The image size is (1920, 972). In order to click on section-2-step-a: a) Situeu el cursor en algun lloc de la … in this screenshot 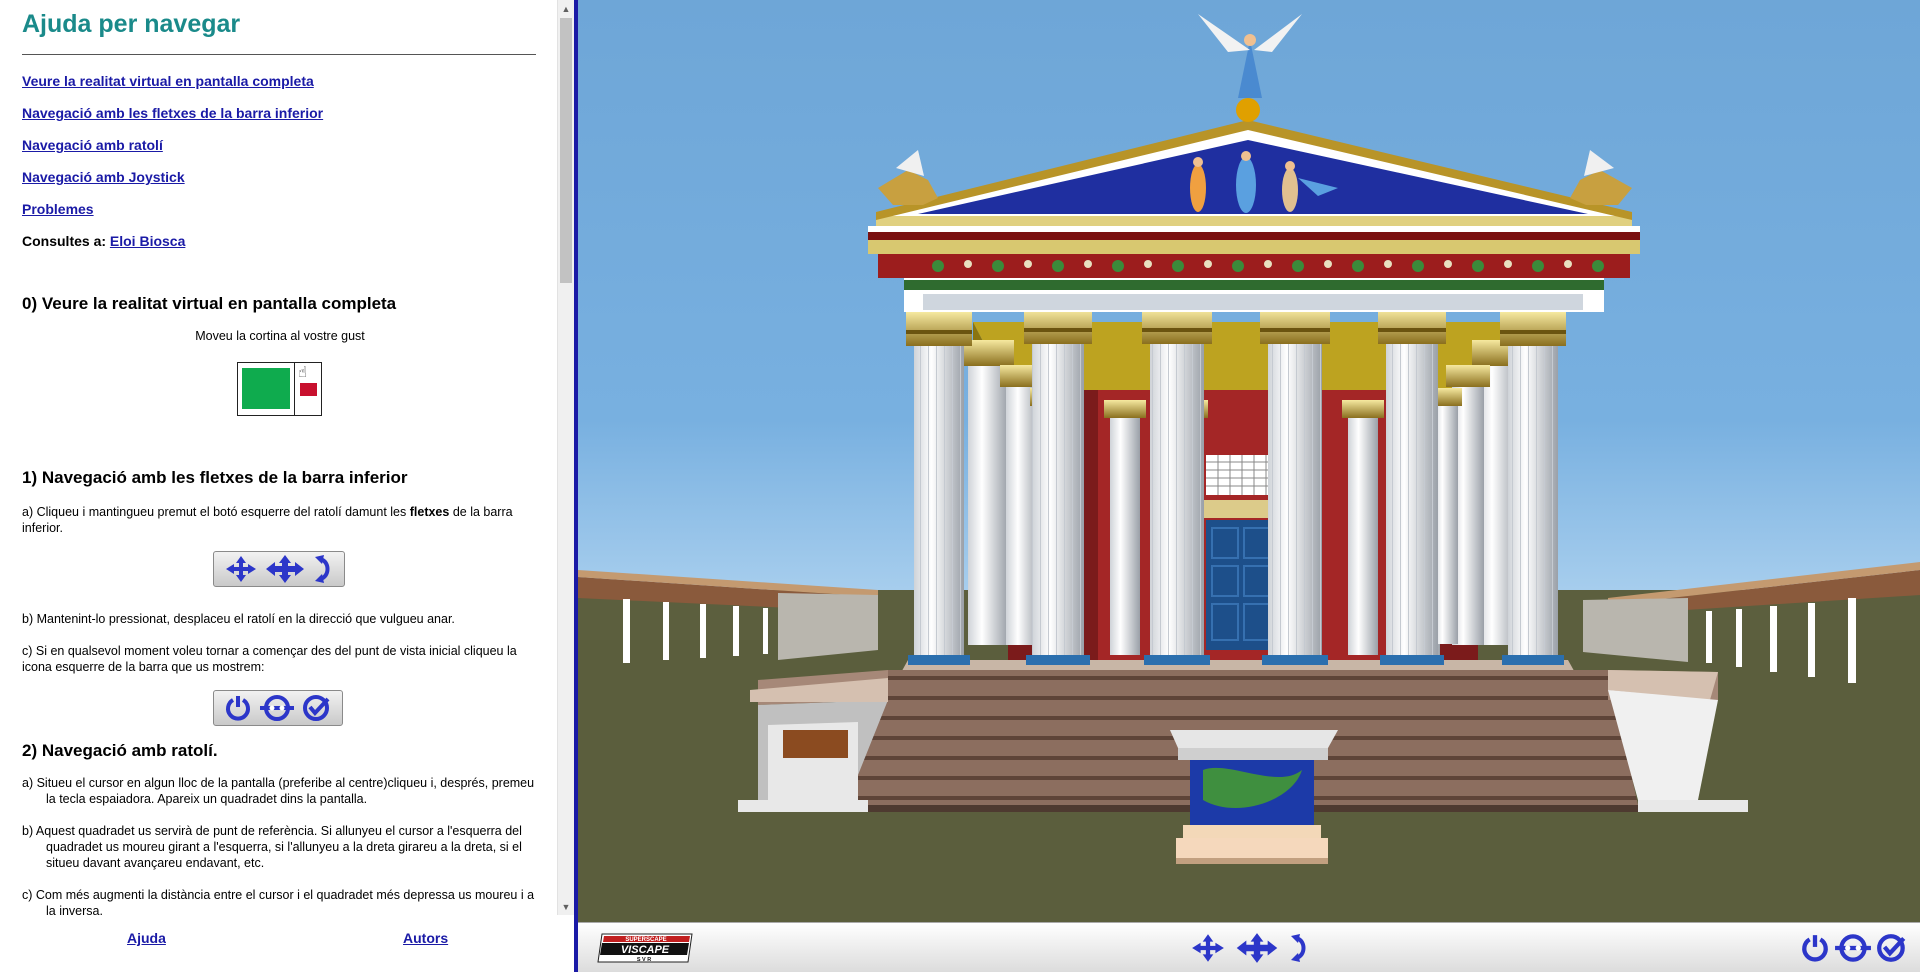, I will do `click(278, 791)`.